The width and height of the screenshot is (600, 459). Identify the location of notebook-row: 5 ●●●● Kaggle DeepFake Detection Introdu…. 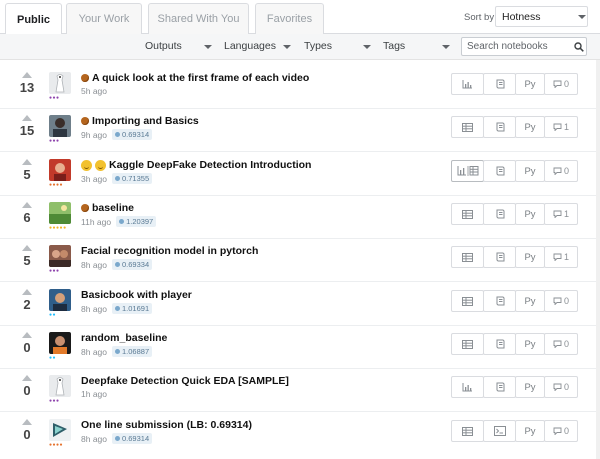
(300, 178).